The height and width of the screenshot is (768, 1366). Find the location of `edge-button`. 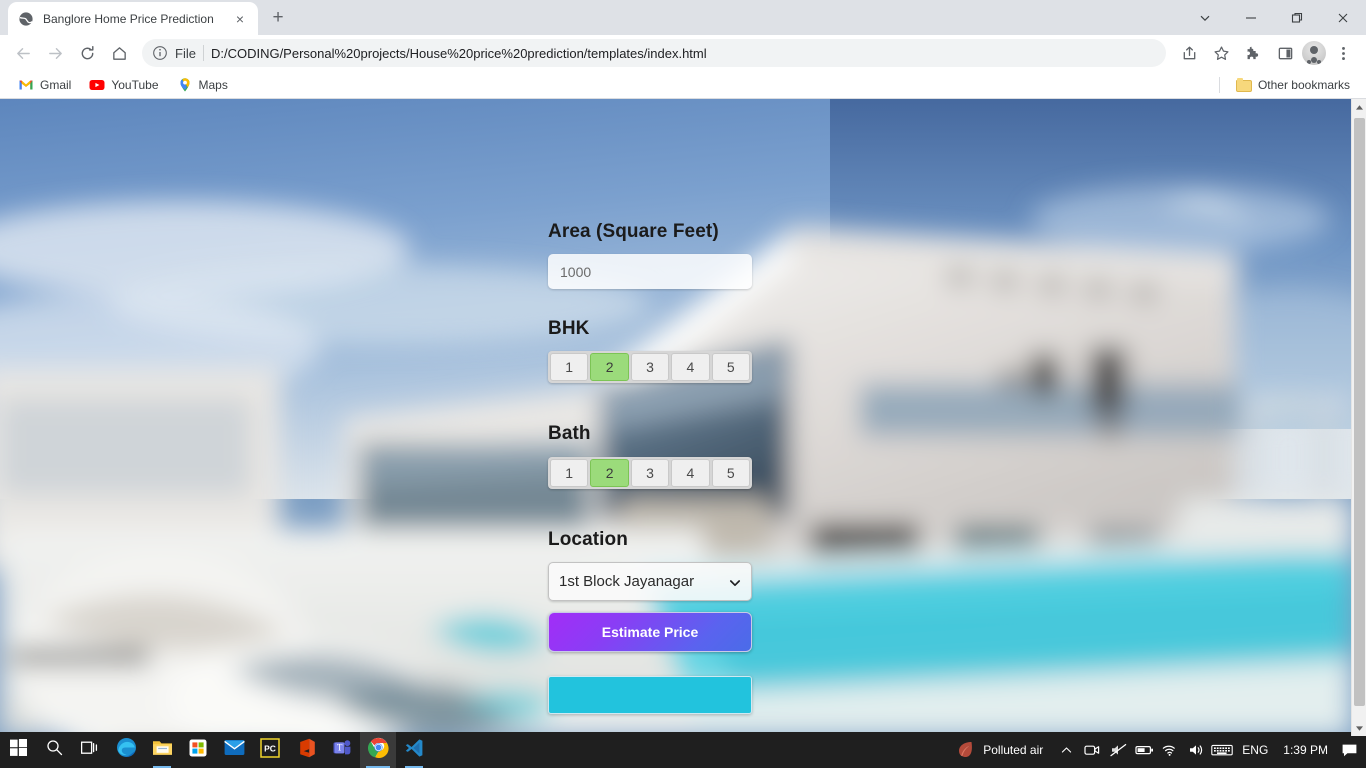

edge-button is located at coordinates (126, 750).